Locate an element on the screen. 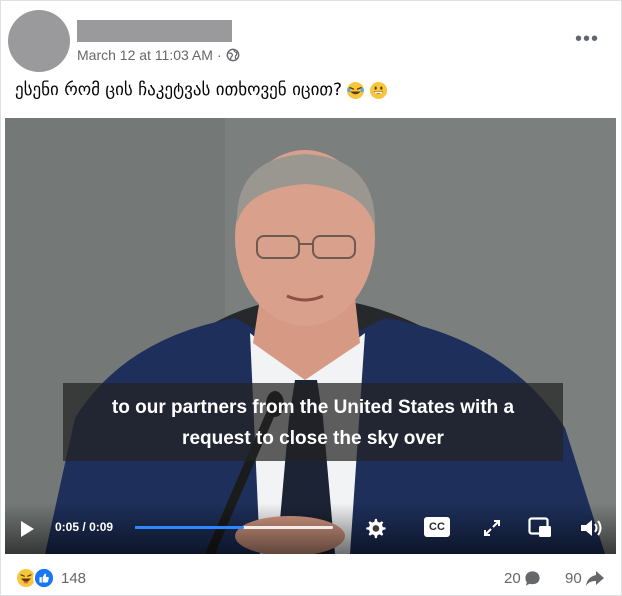  closed-captions-button: CC is located at coordinates (437, 527).